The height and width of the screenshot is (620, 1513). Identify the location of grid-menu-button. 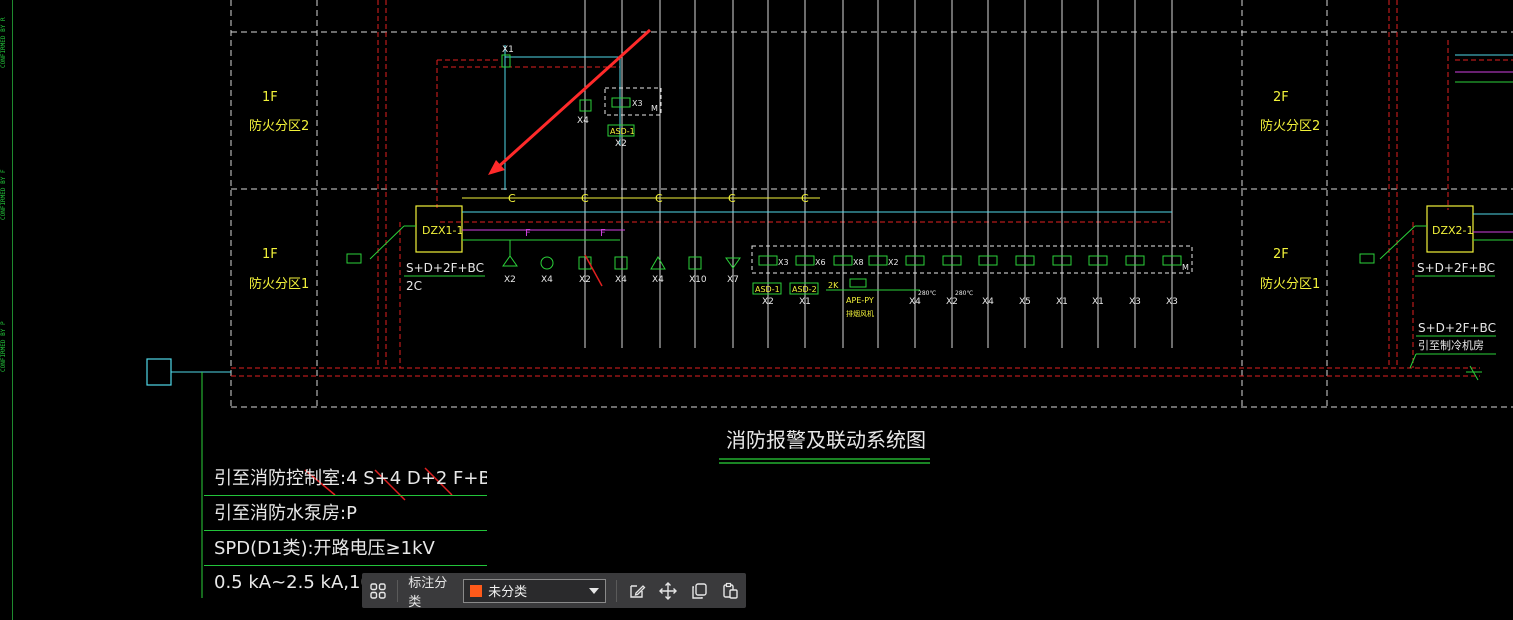
(377, 591).